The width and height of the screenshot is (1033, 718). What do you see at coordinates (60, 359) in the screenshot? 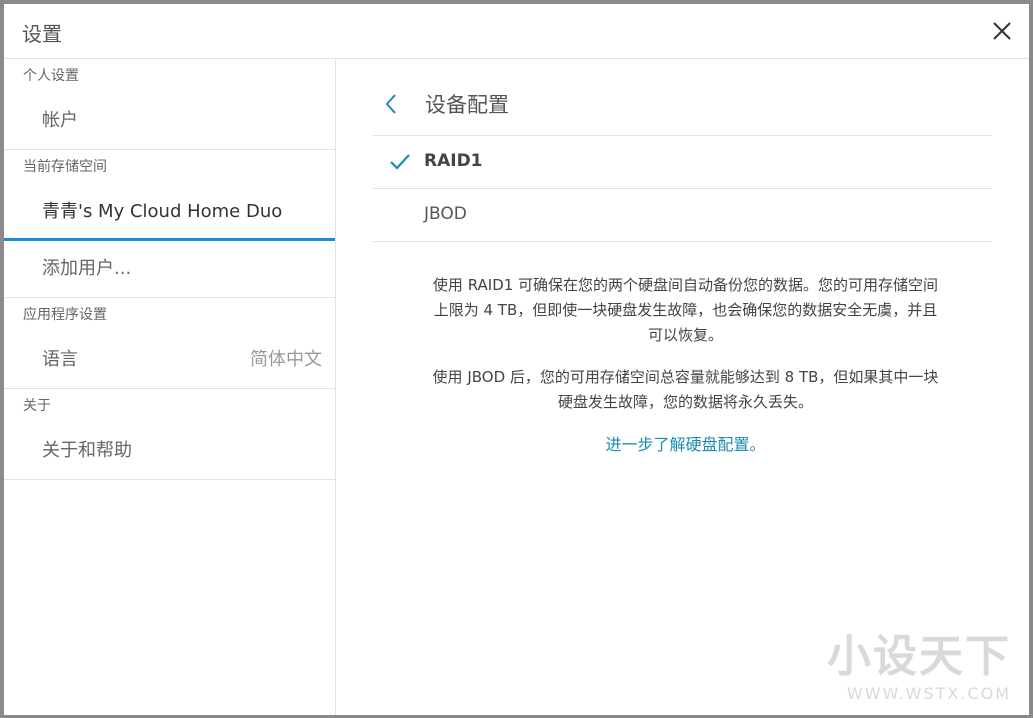
I see `sidebar-item-label: 语言` at bounding box center [60, 359].